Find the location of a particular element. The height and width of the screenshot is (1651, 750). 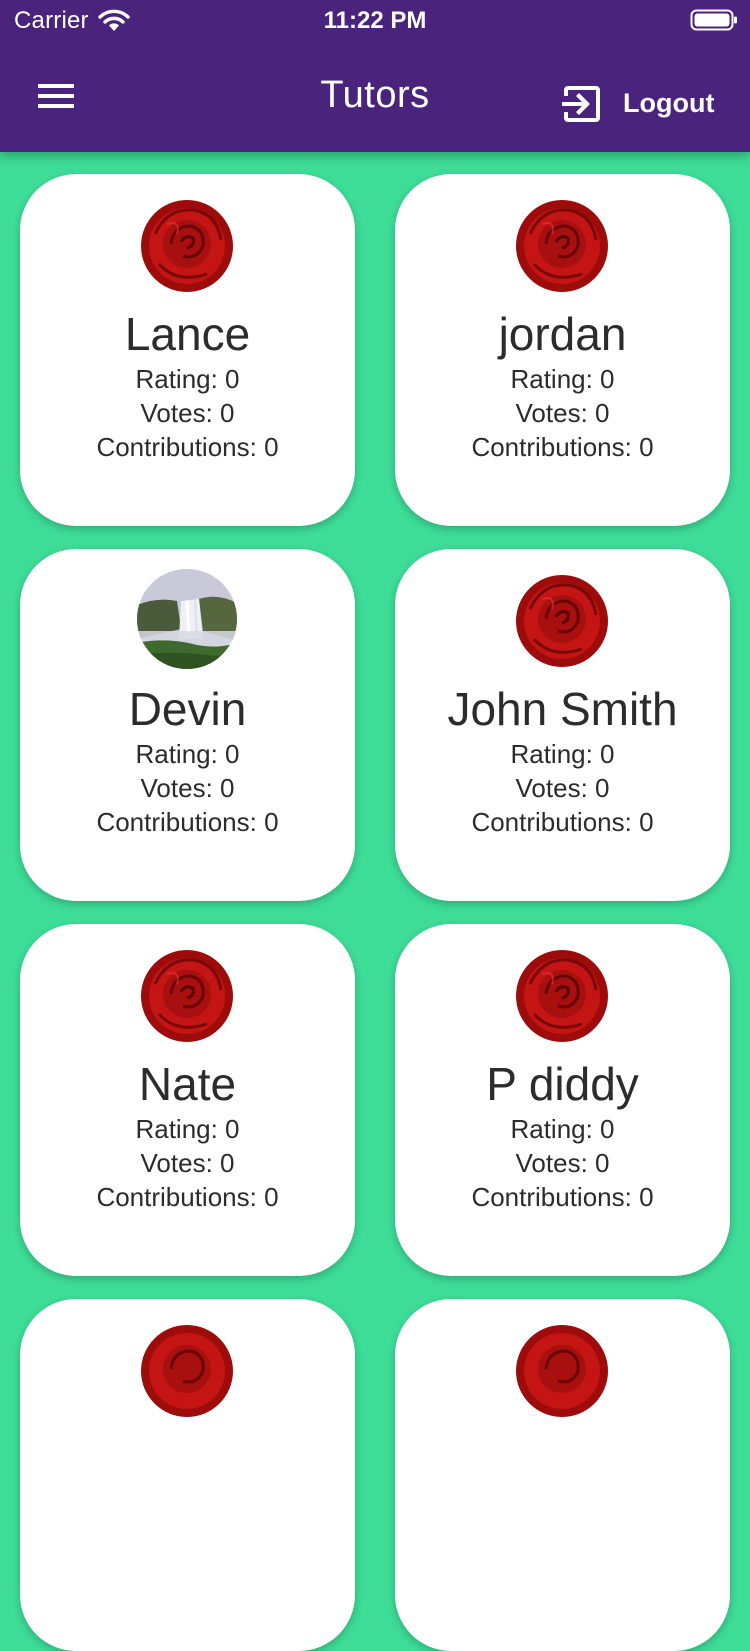

tutor-name: Devin is located at coordinates (187, 709).